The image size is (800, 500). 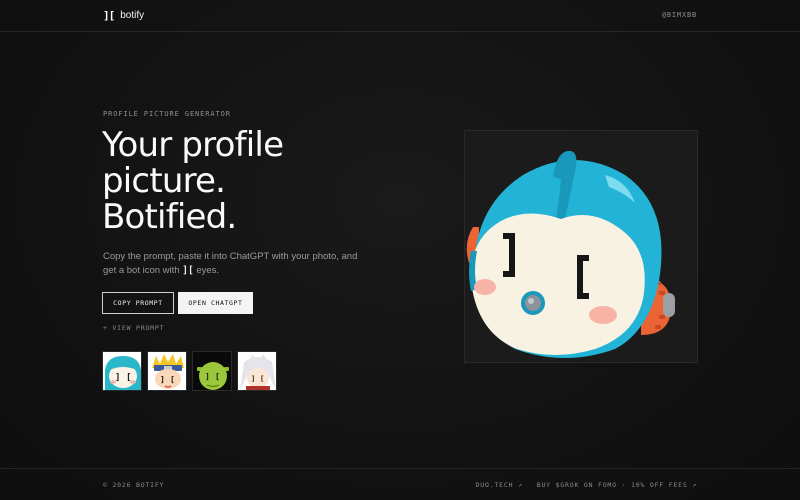 What do you see at coordinates (257, 371) in the screenshot?
I see `thumb-white-hair-bot: ] [` at bounding box center [257, 371].